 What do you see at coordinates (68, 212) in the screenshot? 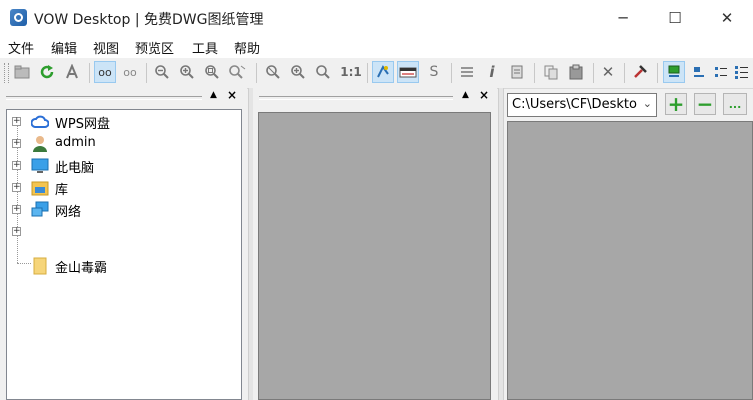
I see `tree-item-label: 网络` at bounding box center [68, 212].